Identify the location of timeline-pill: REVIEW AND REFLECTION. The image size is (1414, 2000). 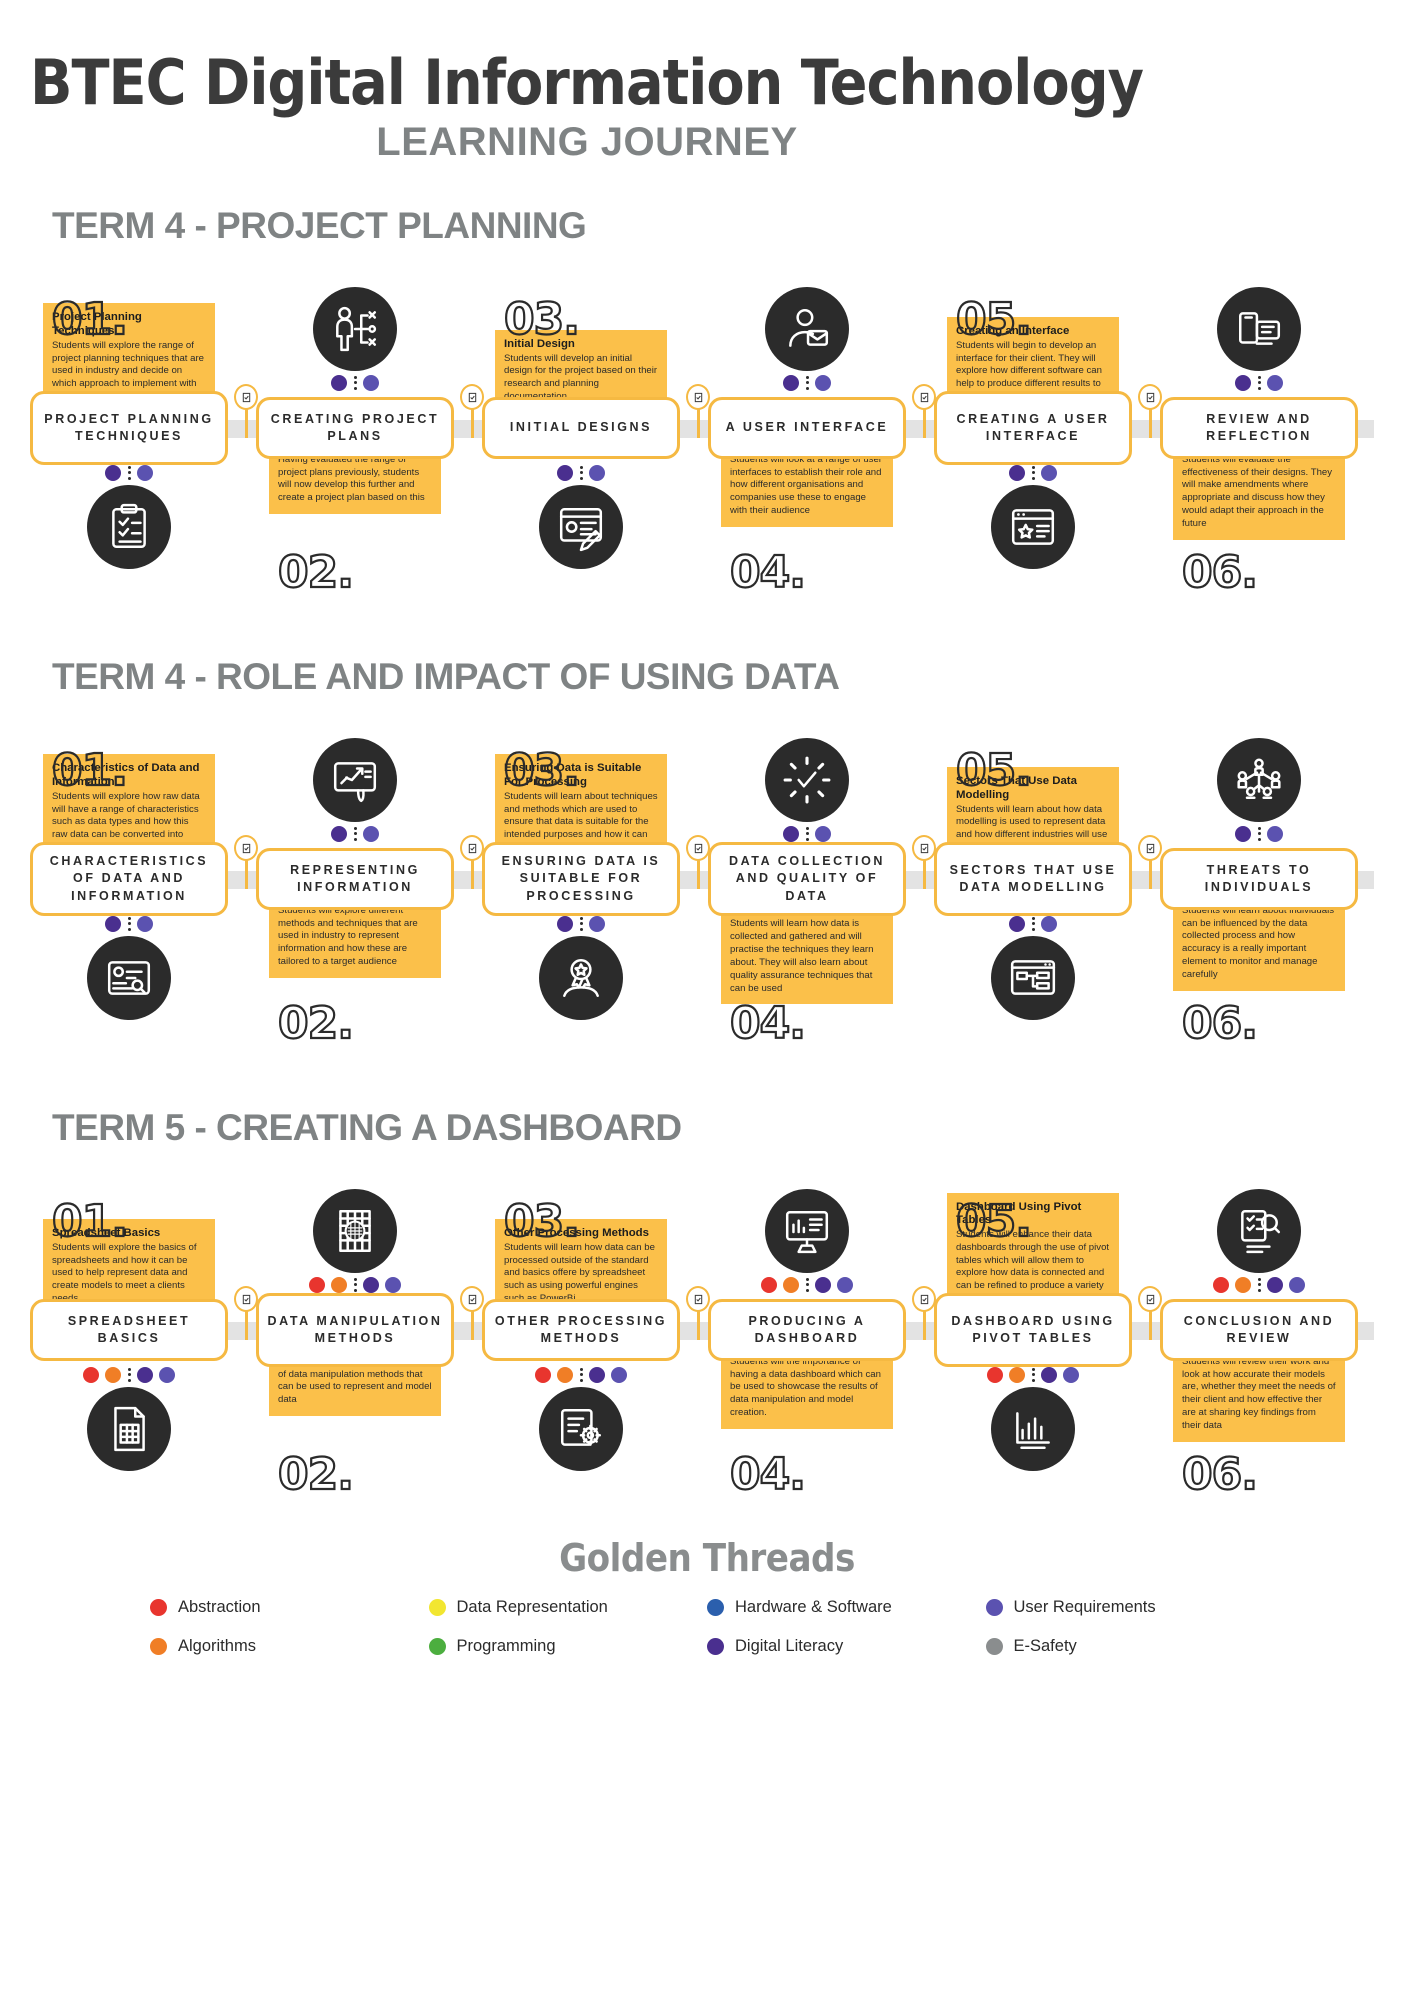
(1259, 428).